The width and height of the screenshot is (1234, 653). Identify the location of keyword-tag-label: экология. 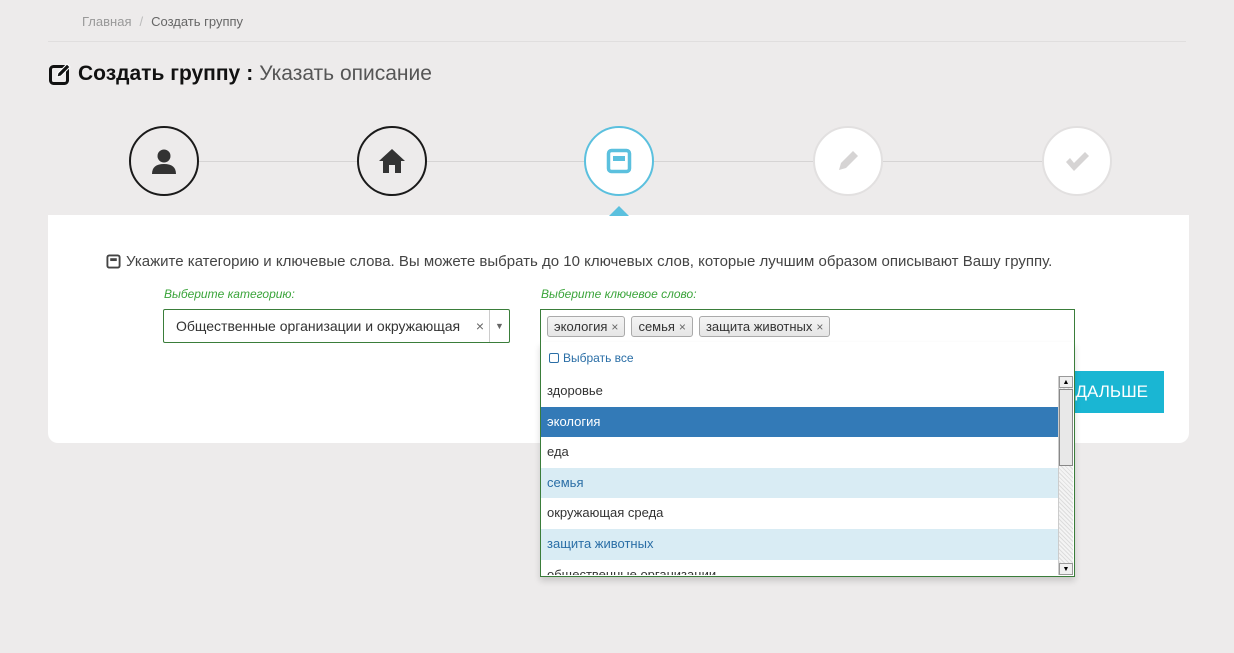
(581, 326).